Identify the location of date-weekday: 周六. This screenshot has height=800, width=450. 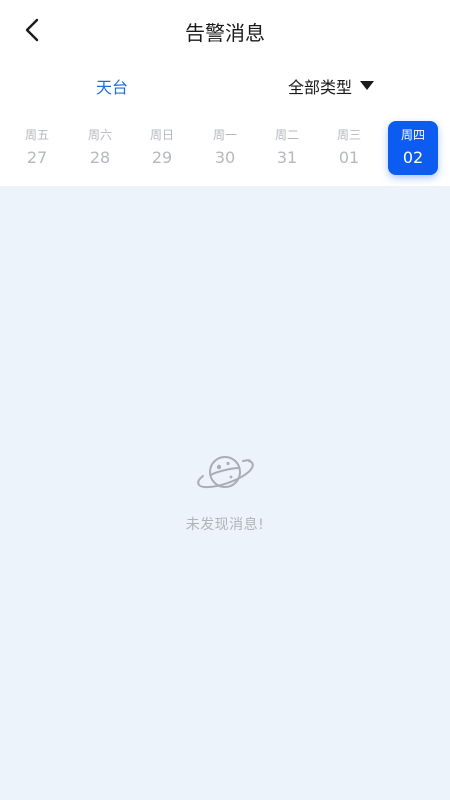
(99, 135).